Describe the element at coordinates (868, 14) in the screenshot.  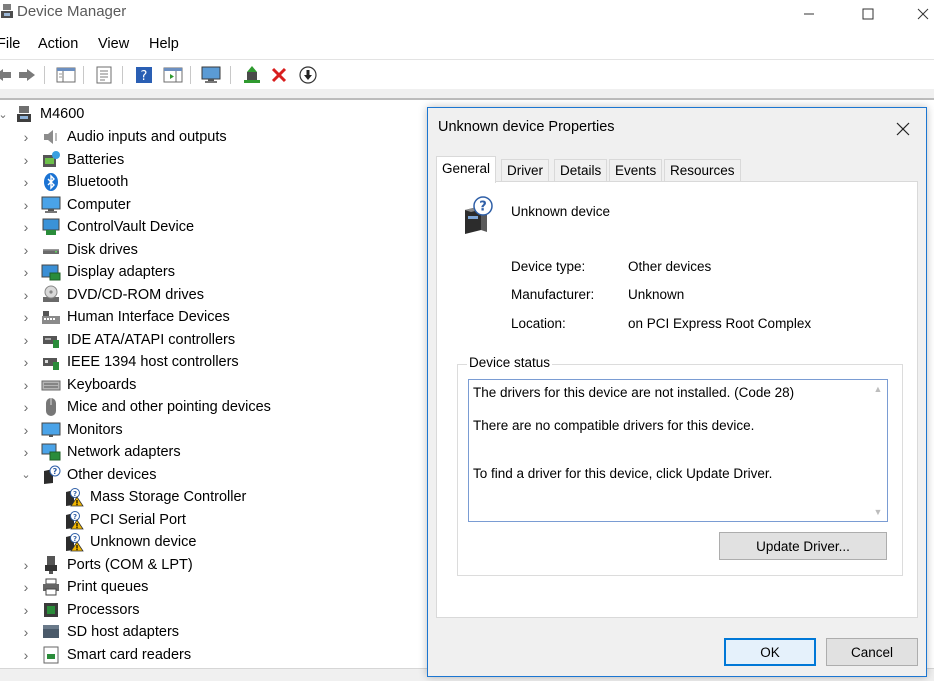
I see `maximize-button` at that location.